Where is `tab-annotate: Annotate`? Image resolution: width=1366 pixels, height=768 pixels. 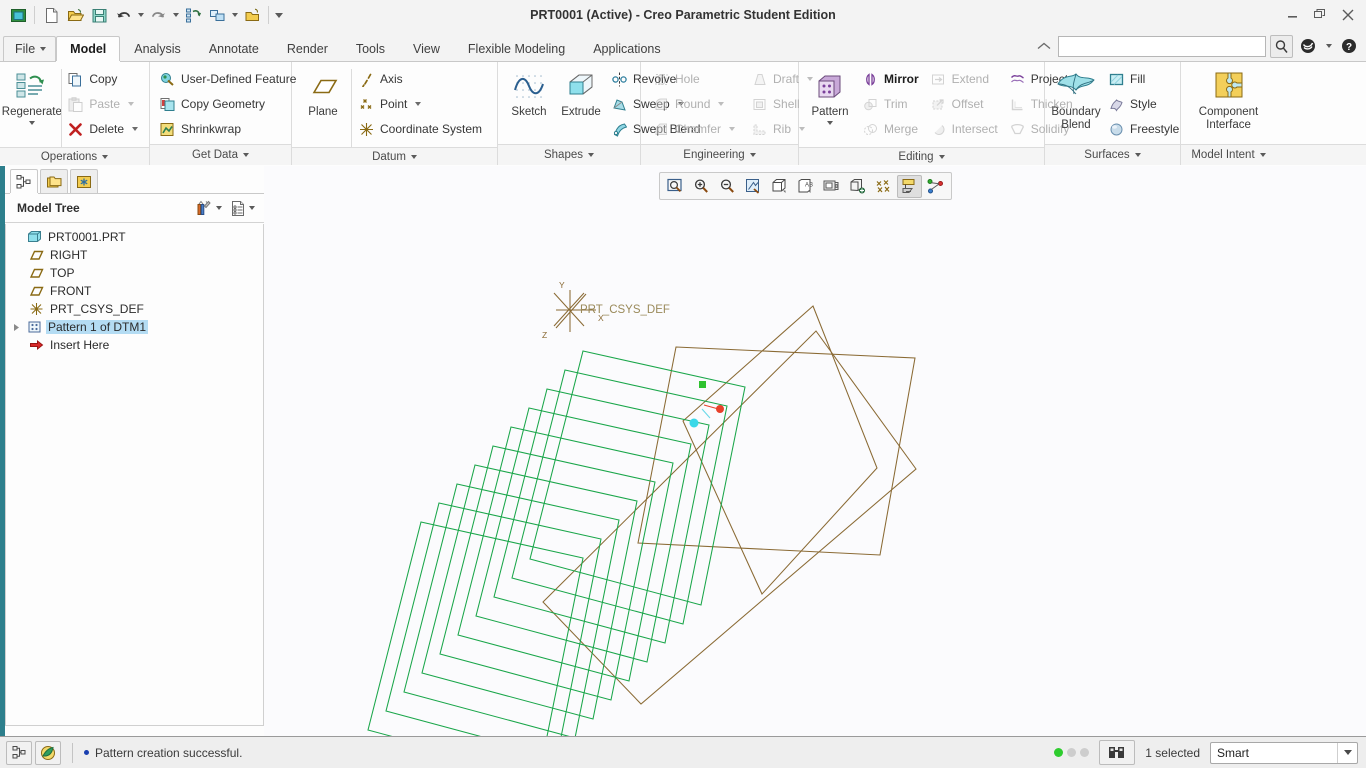 tab-annotate: Annotate is located at coordinates (234, 48).